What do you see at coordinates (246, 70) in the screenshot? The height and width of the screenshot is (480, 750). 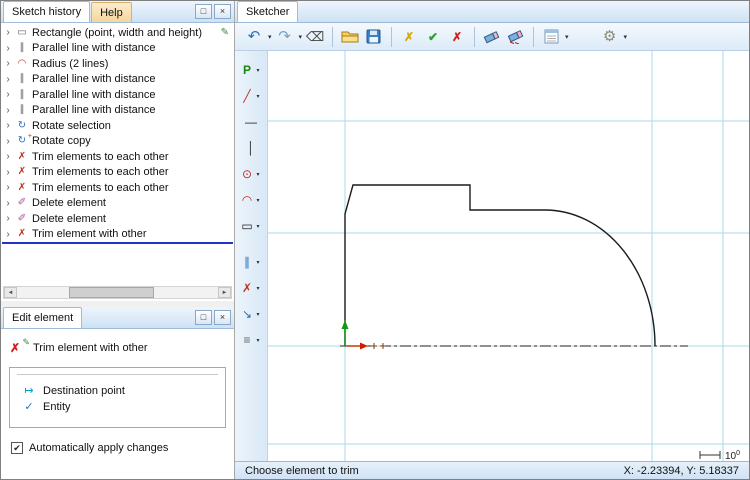 I see `point-icon: P` at bounding box center [246, 70].